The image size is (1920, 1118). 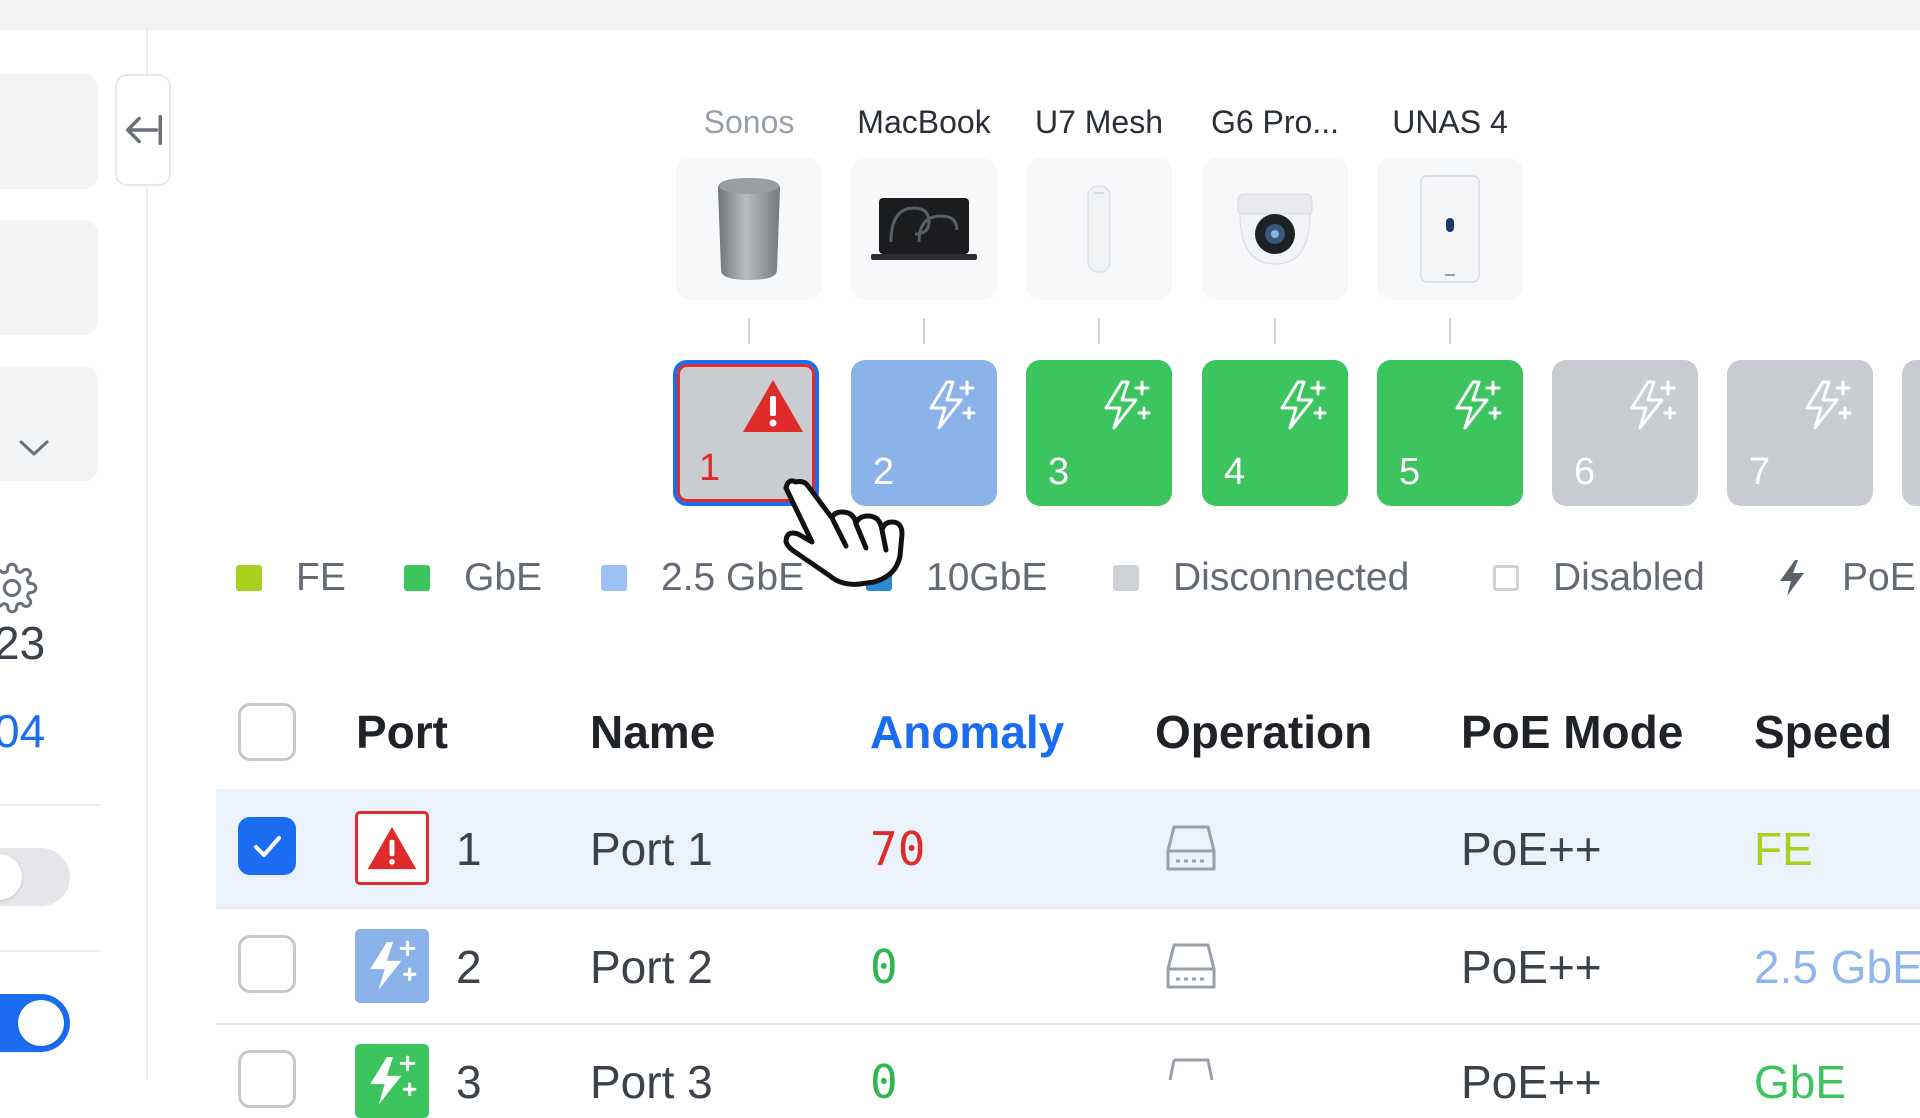 What do you see at coordinates (1837, 967) in the screenshot?
I see `speed-cell: 2.5 GbE` at bounding box center [1837, 967].